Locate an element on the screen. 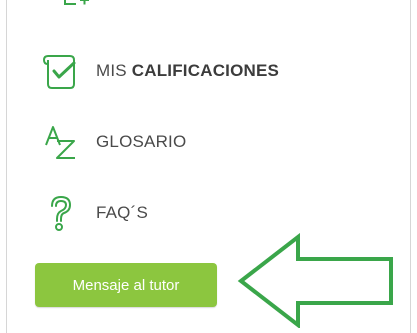 The width and height of the screenshot is (417, 333). menu-item-glosario: GLOSARIO is located at coordinates (113, 142).